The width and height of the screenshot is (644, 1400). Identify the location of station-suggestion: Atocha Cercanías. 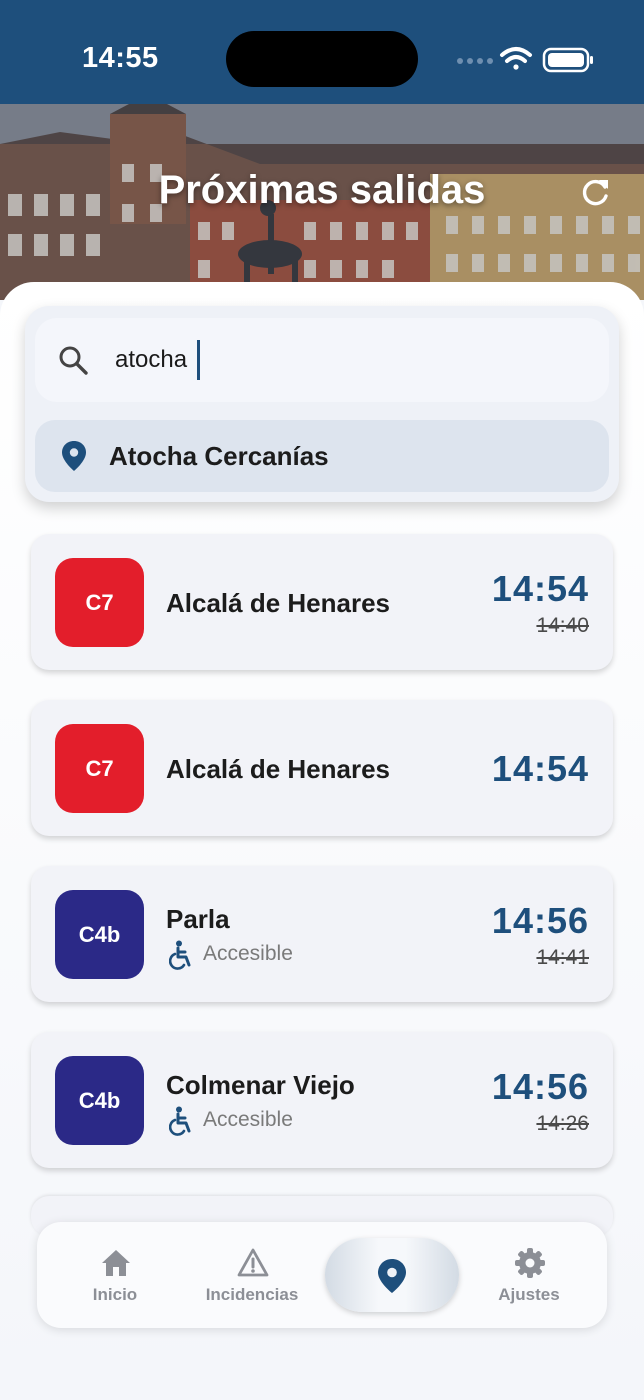
(322, 456).